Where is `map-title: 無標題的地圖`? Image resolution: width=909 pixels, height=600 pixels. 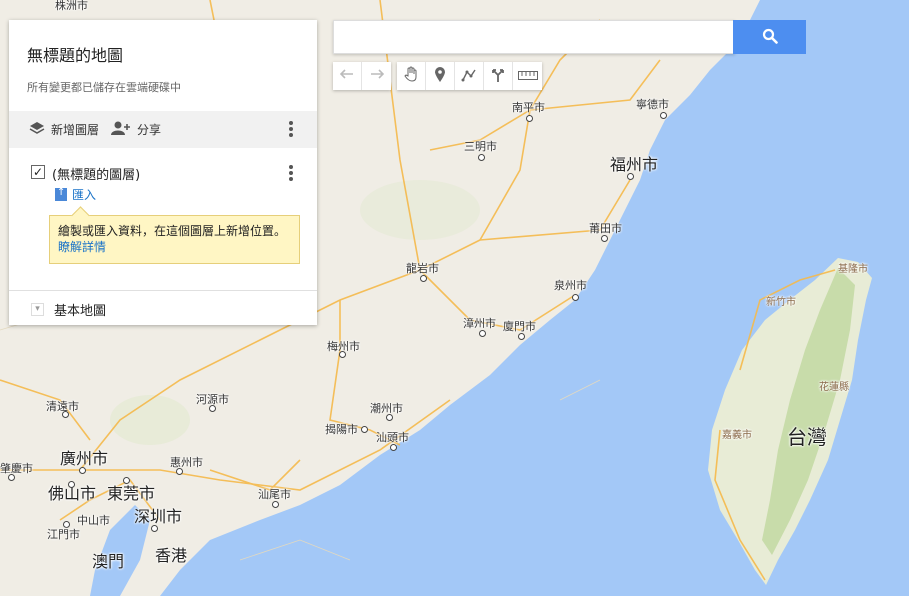 map-title: 無標題的地圖 is located at coordinates (75, 54).